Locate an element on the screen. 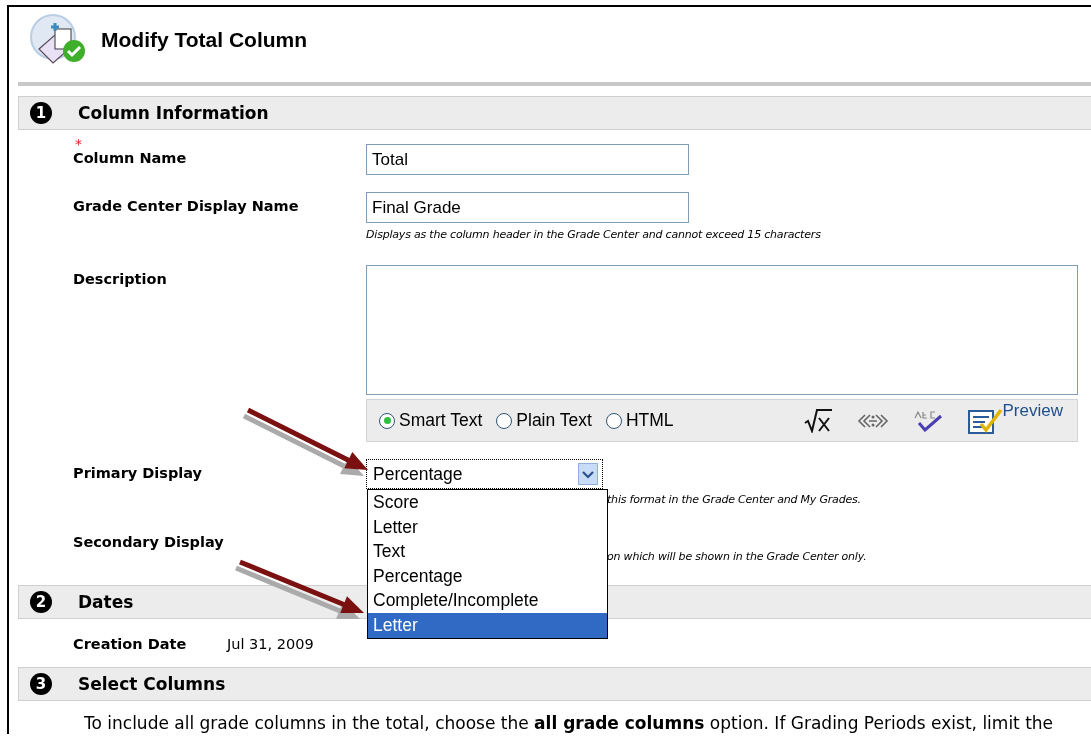 The width and height of the screenshot is (1091, 736). required-marker: * is located at coordinates (78, 144).